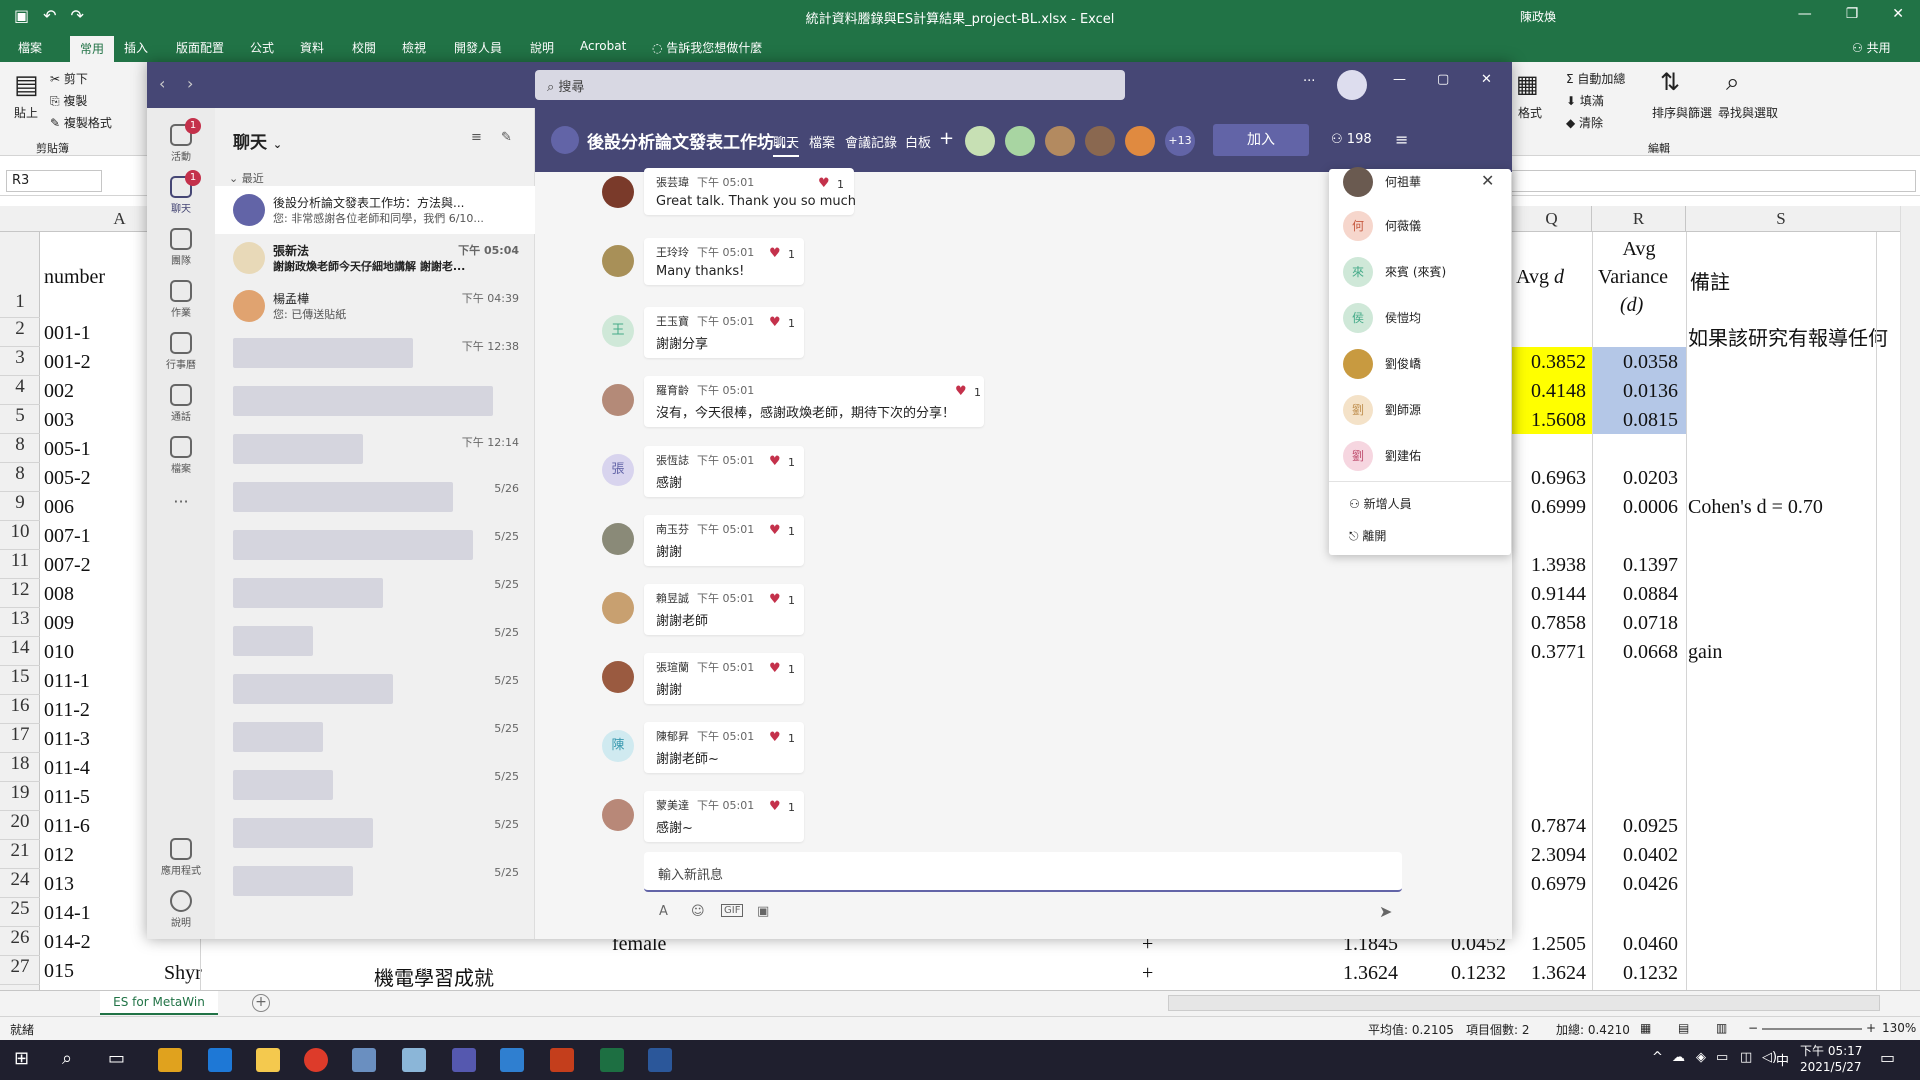 The image size is (1920, 1080). What do you see at coordinates (20, 651) in the screenshot?
I see `row-header: 14` at bounding box center [20, 651].